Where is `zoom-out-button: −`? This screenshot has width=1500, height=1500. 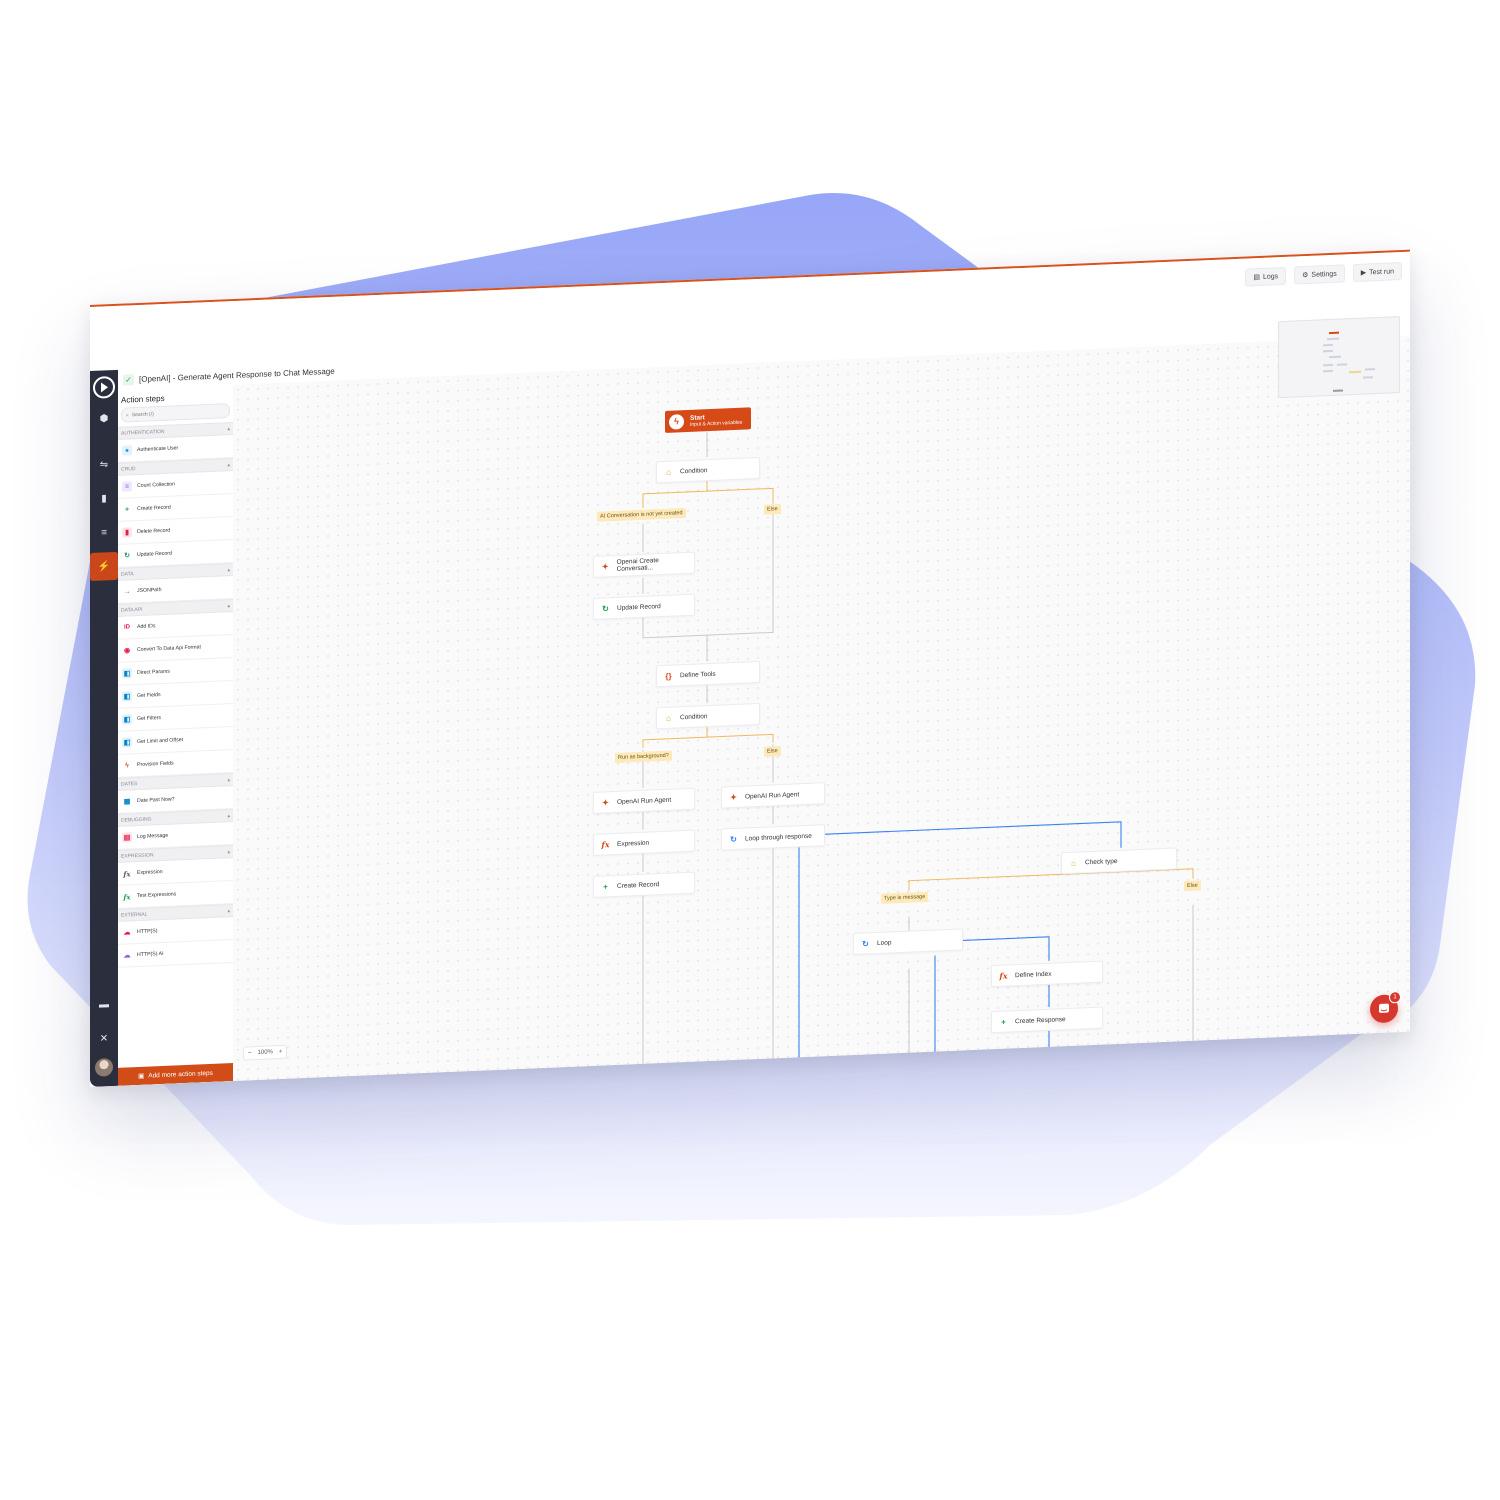
zoom-out-button: − is located at coordinates (250, 1053).